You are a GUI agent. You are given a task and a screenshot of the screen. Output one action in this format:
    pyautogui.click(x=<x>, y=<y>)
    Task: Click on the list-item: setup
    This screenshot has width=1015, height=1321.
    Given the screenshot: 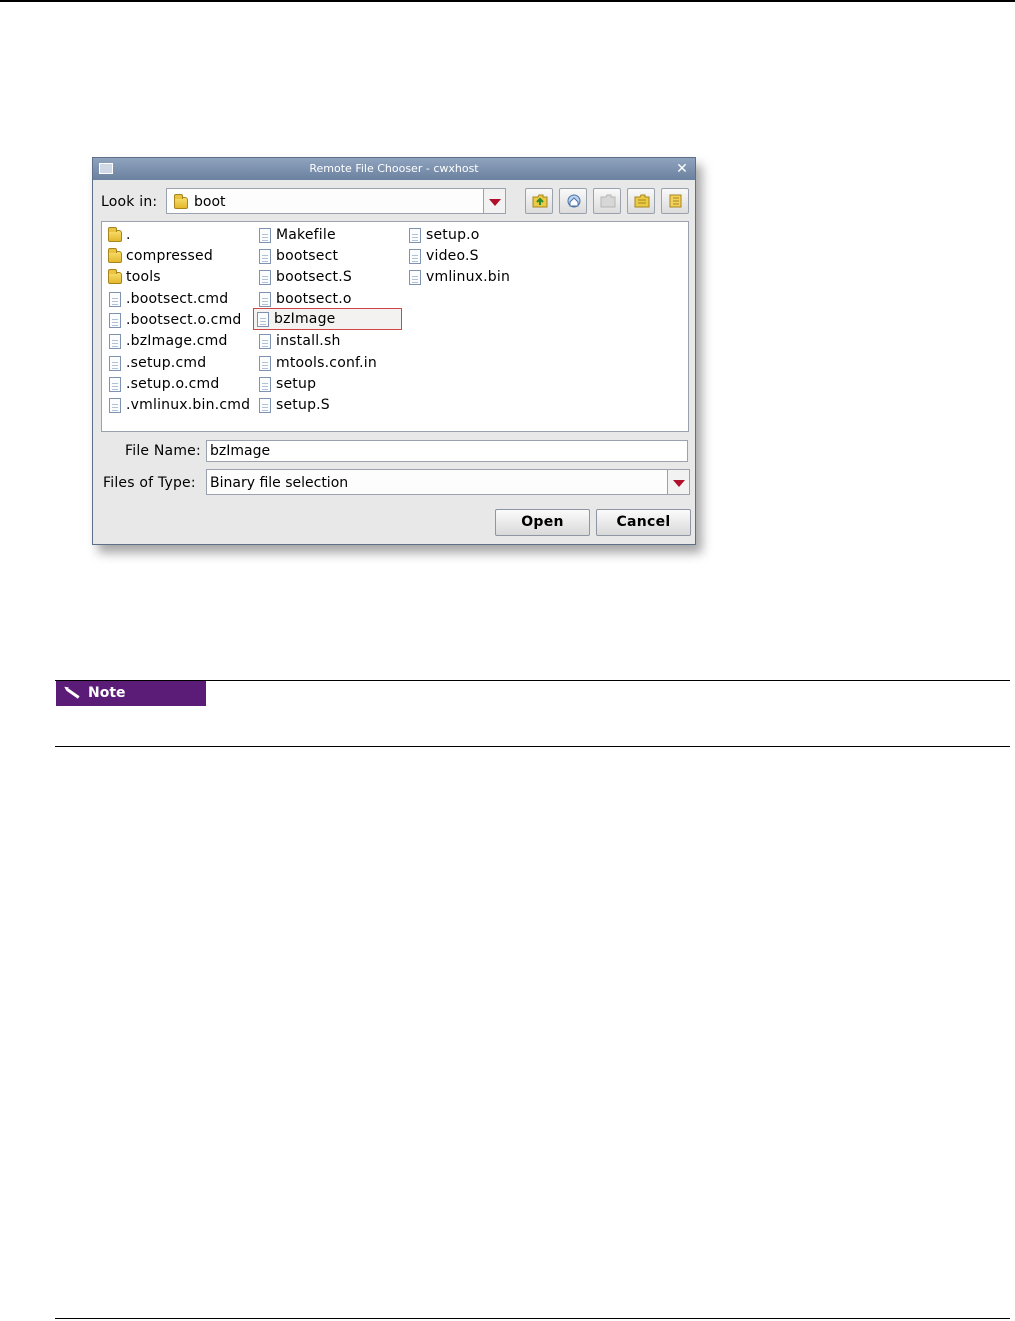 What is the action you would take?
    pyautogui.click(x=286, y=384)
    